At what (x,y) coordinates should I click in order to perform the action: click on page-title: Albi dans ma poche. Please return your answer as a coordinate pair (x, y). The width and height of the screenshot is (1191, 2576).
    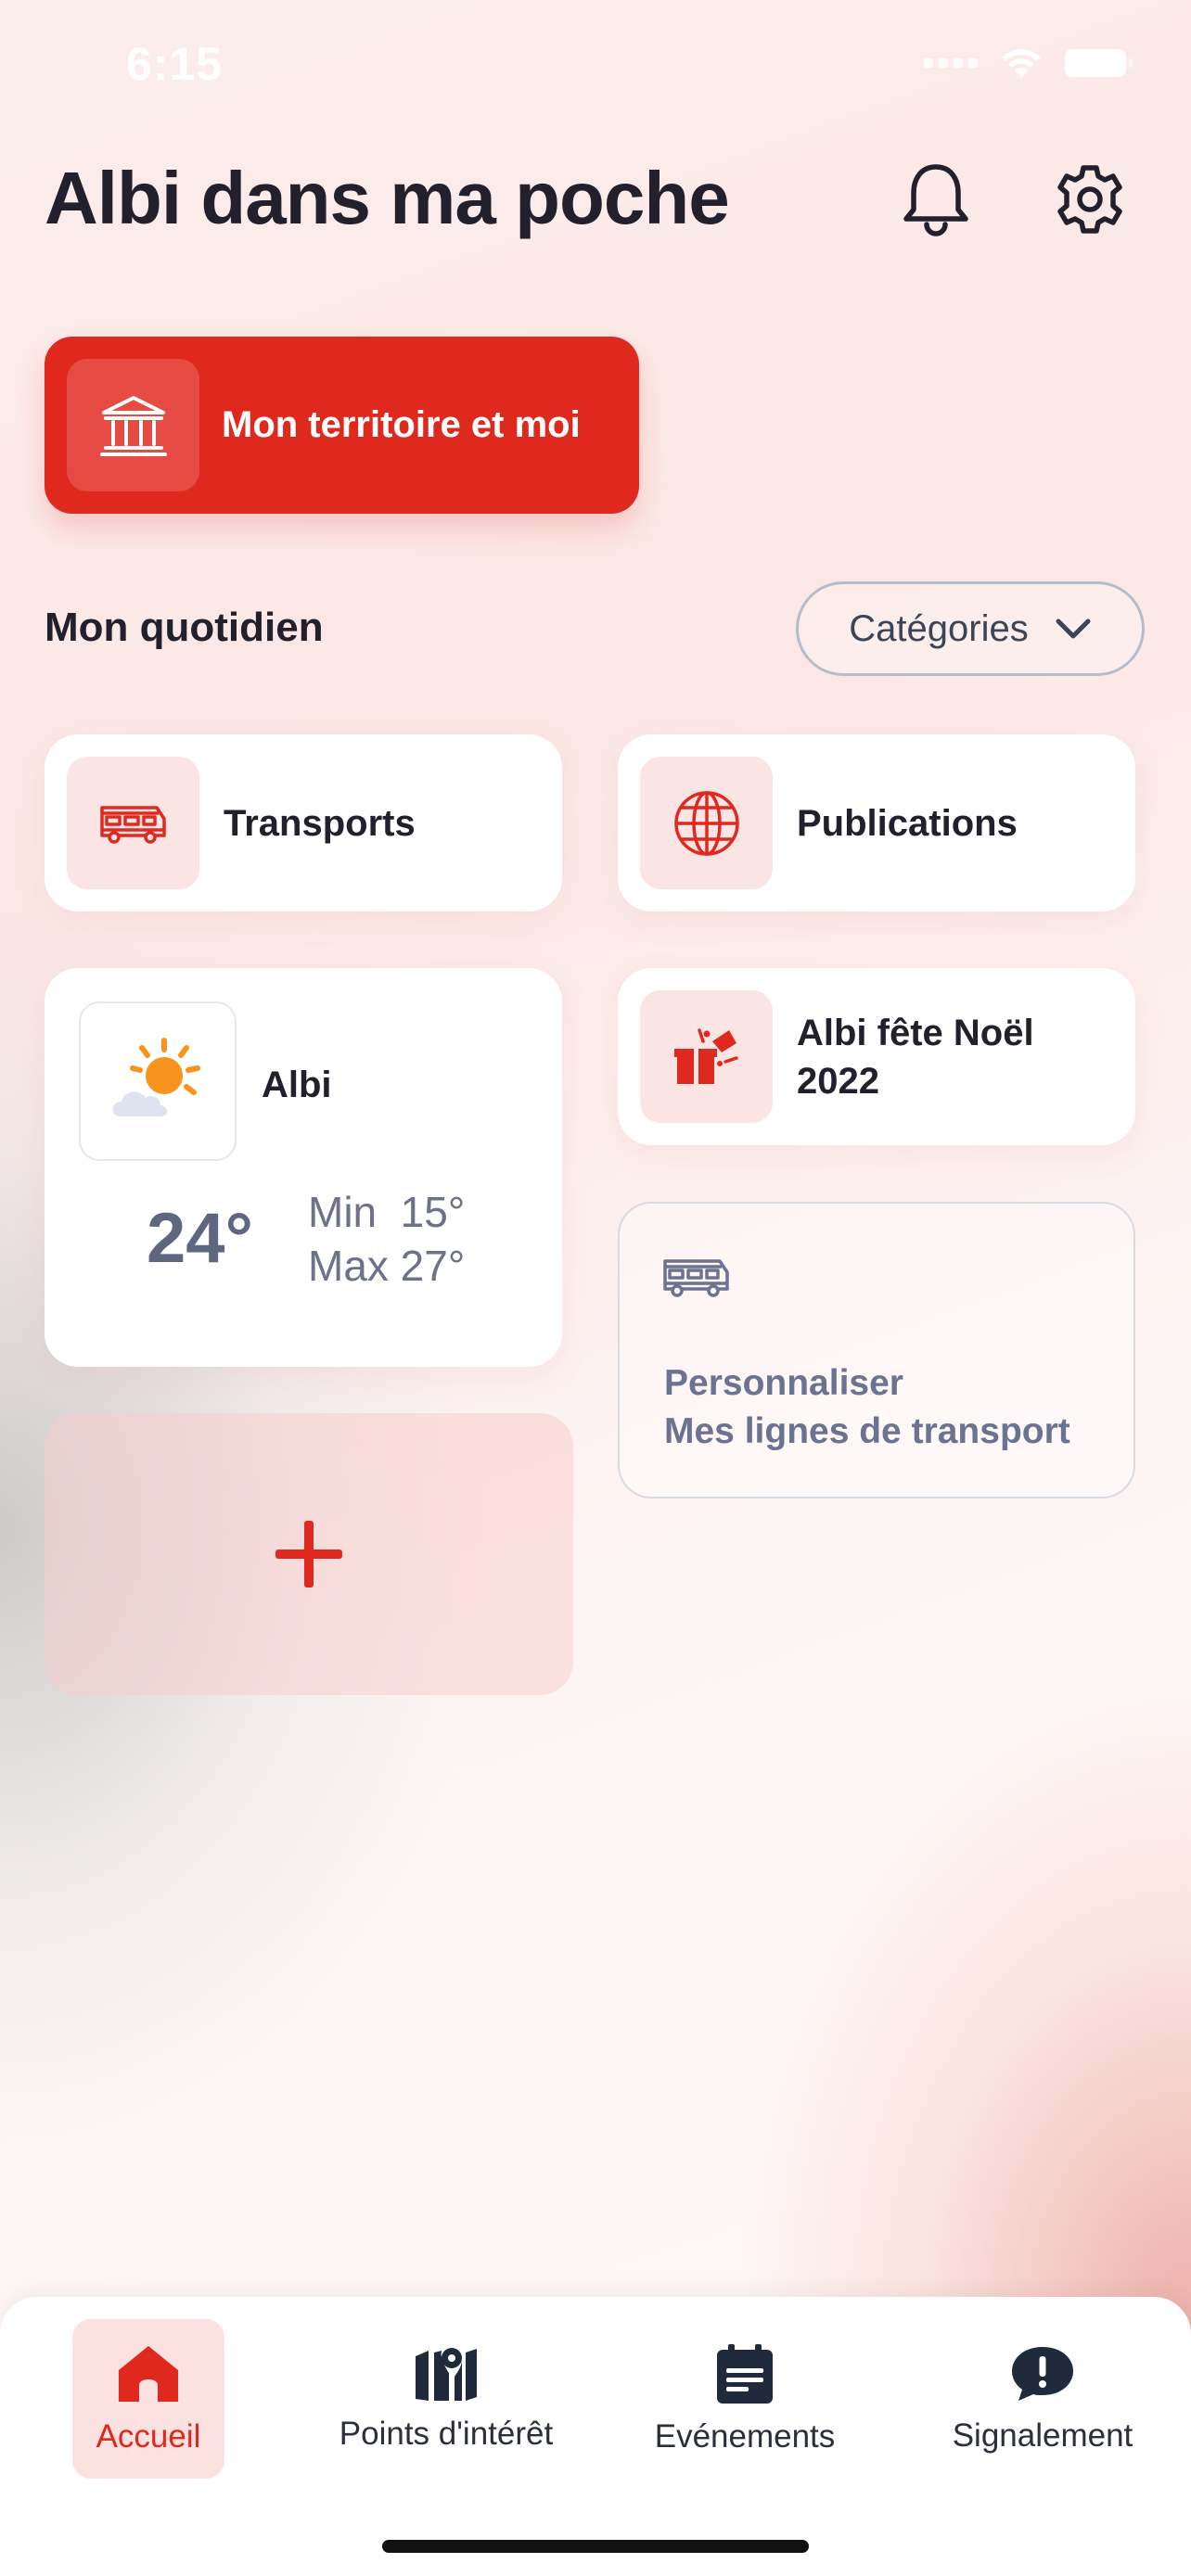
    Looking at the image, I should click on (387, 198).